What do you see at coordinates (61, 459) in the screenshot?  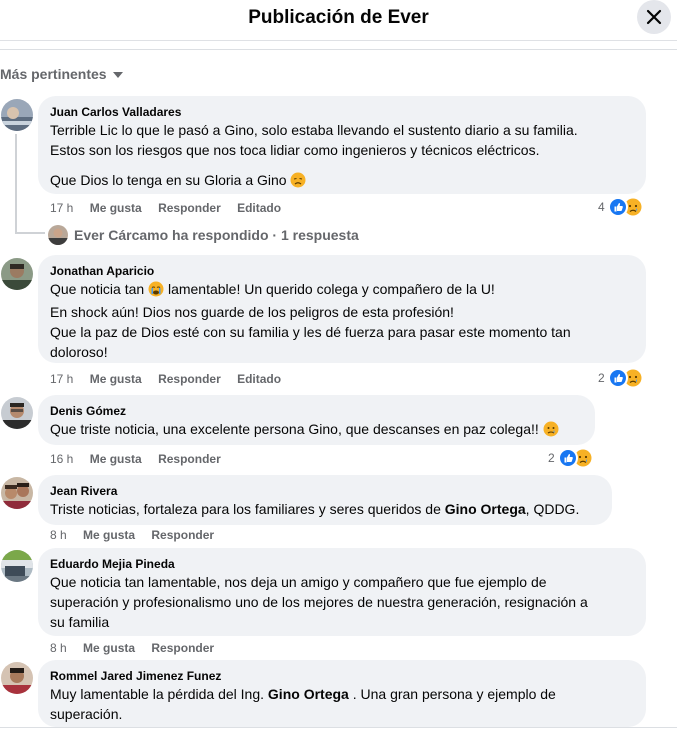 I see `comment-time: 16 h` at bounding box center [61, 459].